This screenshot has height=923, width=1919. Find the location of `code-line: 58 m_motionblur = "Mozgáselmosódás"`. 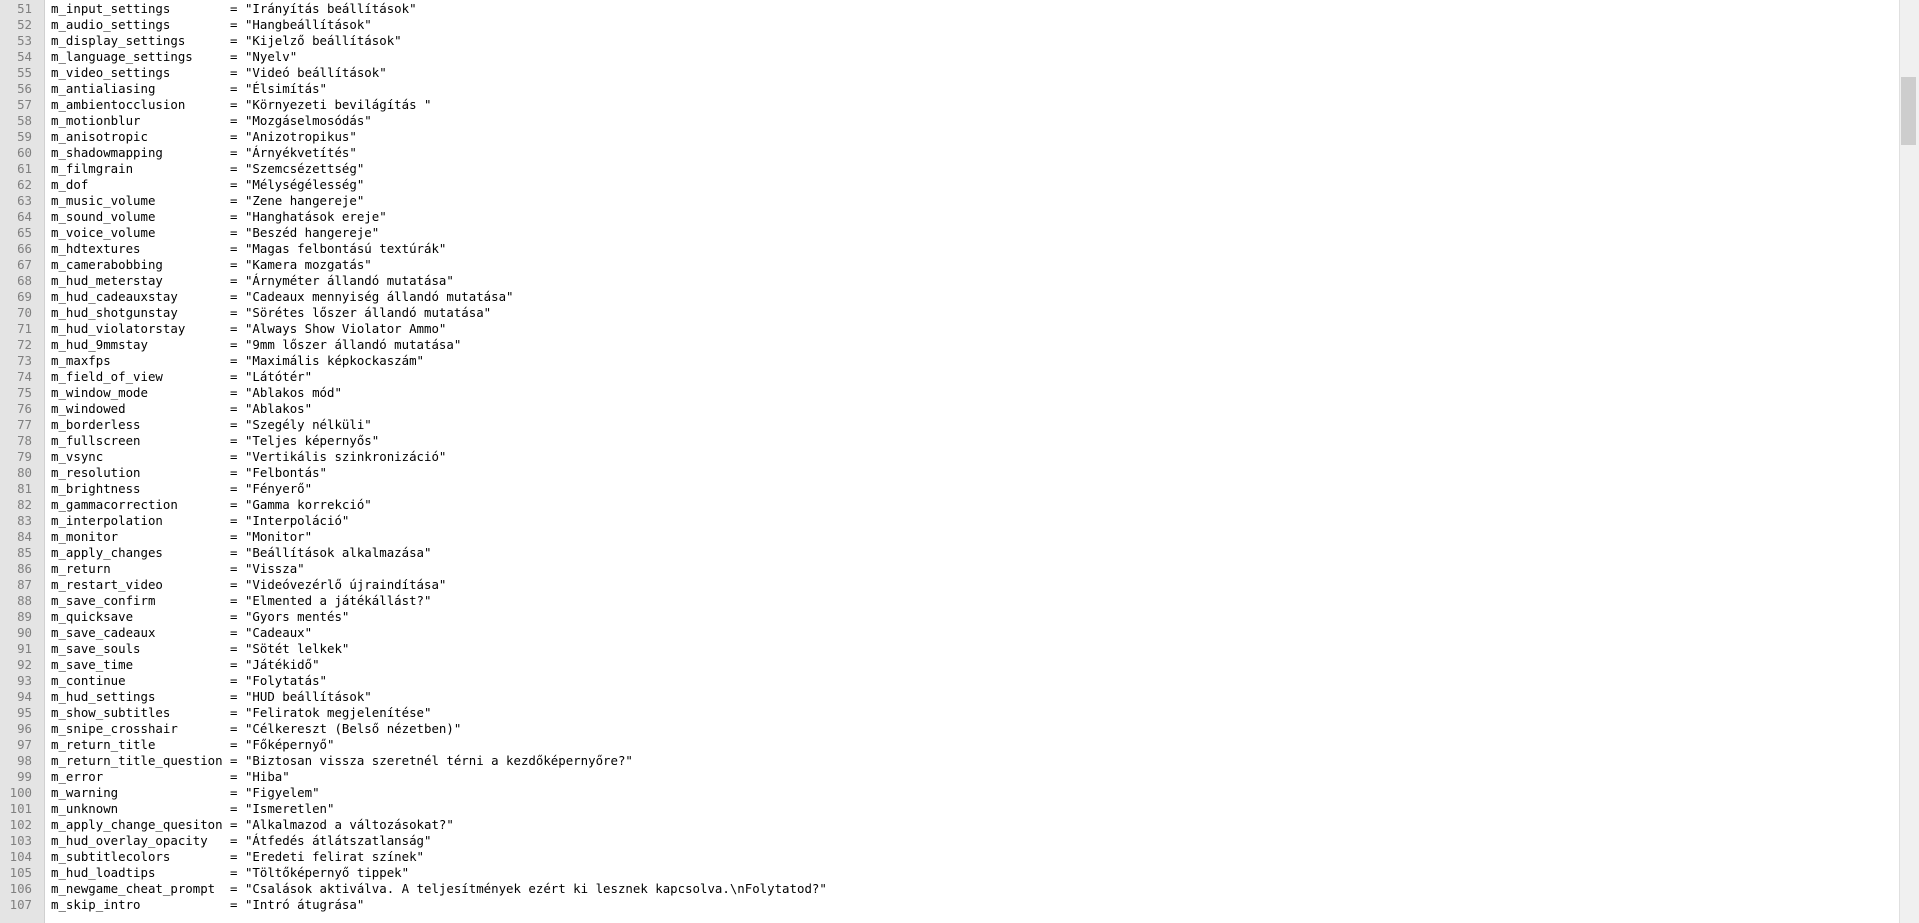

code-line: 58 m_motionblur = "Mozgáselmosódás" is located at coordinates (186, 121).